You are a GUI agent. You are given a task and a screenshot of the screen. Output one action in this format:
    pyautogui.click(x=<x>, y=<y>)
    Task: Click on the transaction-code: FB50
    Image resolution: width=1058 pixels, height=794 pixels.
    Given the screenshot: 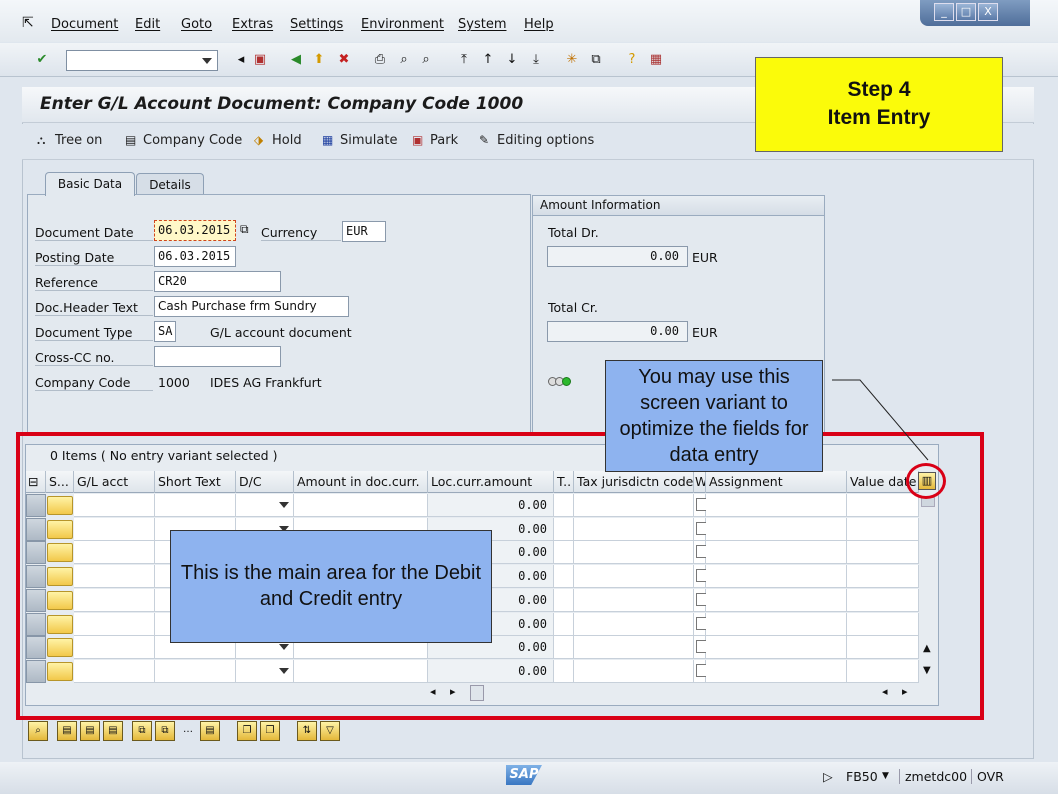 What is the action you would take?
    pyautogui.click(x=862, y=776)
    